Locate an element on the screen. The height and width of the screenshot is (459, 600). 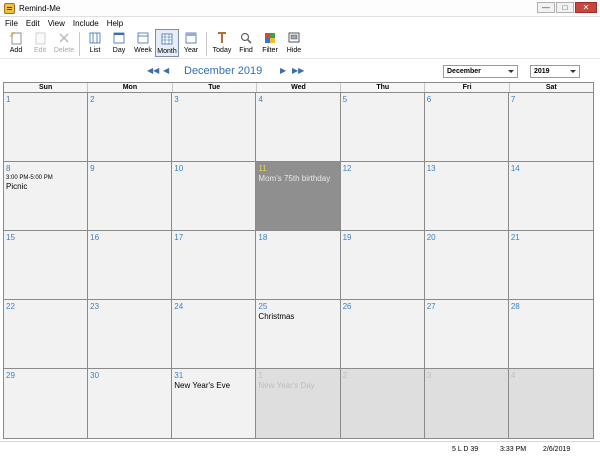
day-cell: 8 3:00 PM-5:00 PM Picnic is located at coordinates (46, 196).